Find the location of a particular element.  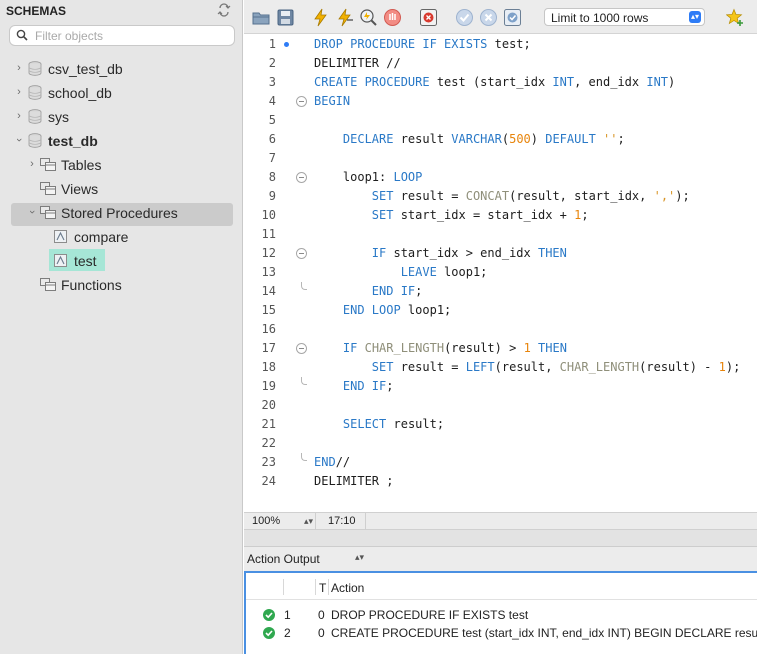

tree-label-stored-procedures: Stored Procedures is located at coordinates (119, 213).